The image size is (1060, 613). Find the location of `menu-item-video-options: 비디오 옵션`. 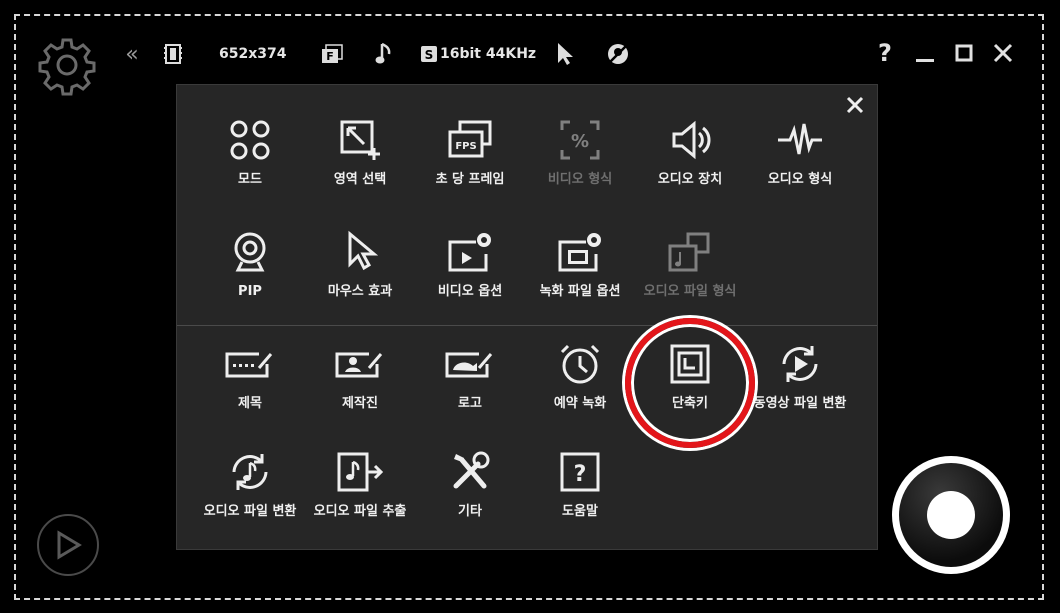

menu-item-video-options: 비디오 옵션 is located at coordinates (470, 262).